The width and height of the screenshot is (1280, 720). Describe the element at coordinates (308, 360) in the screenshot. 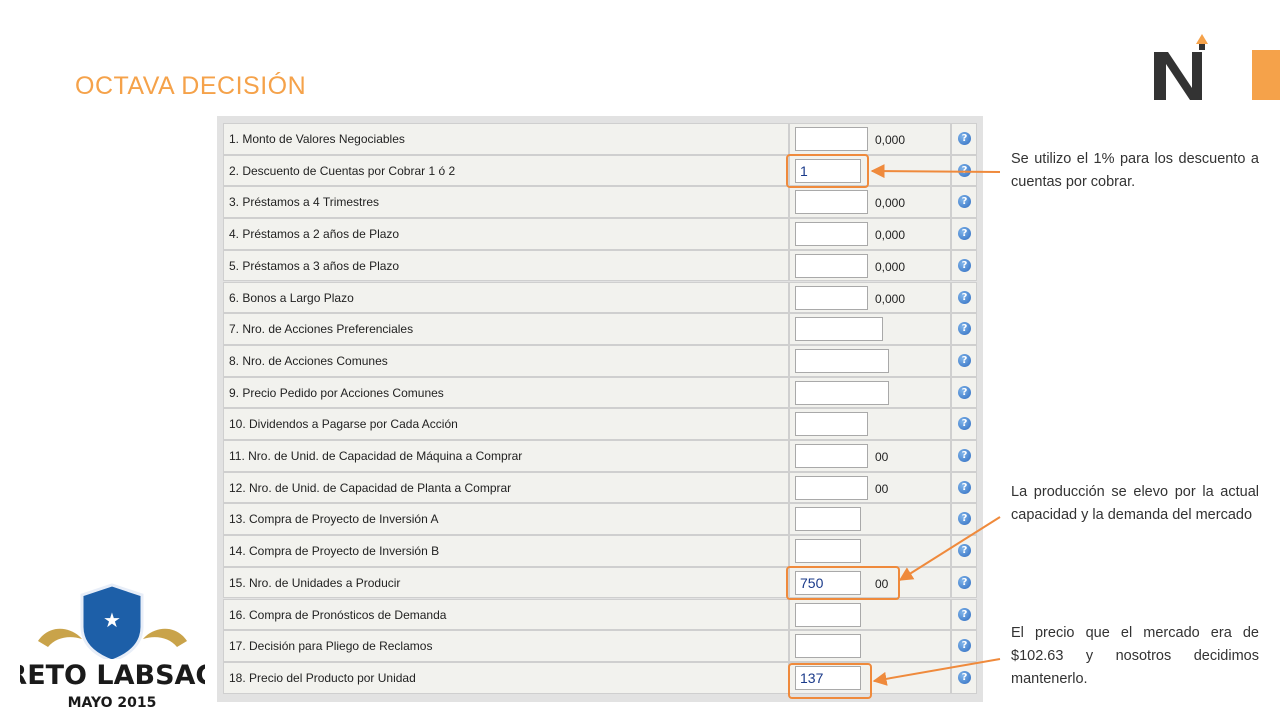

I see `row-label: 8. Nro. de Acciones Comunes` at that location.